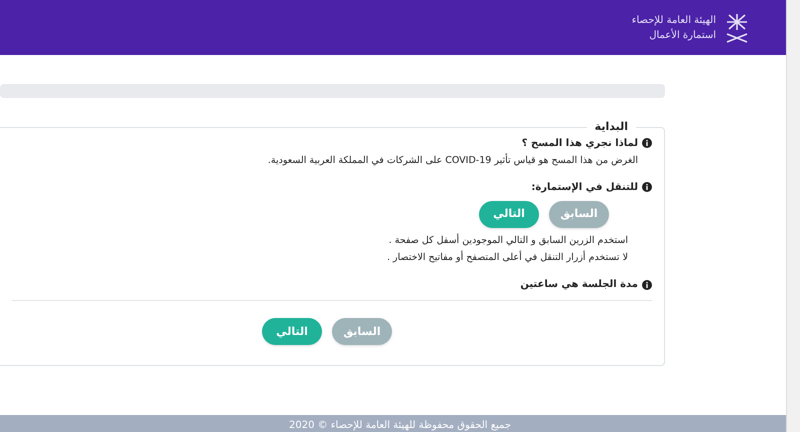  Describe the element at coordinates (400, 425) in the screenshot. I see `copyright-text: جميع الحقوق محفوظة للهيئة العامة للإحصاء © 2020` at that location.